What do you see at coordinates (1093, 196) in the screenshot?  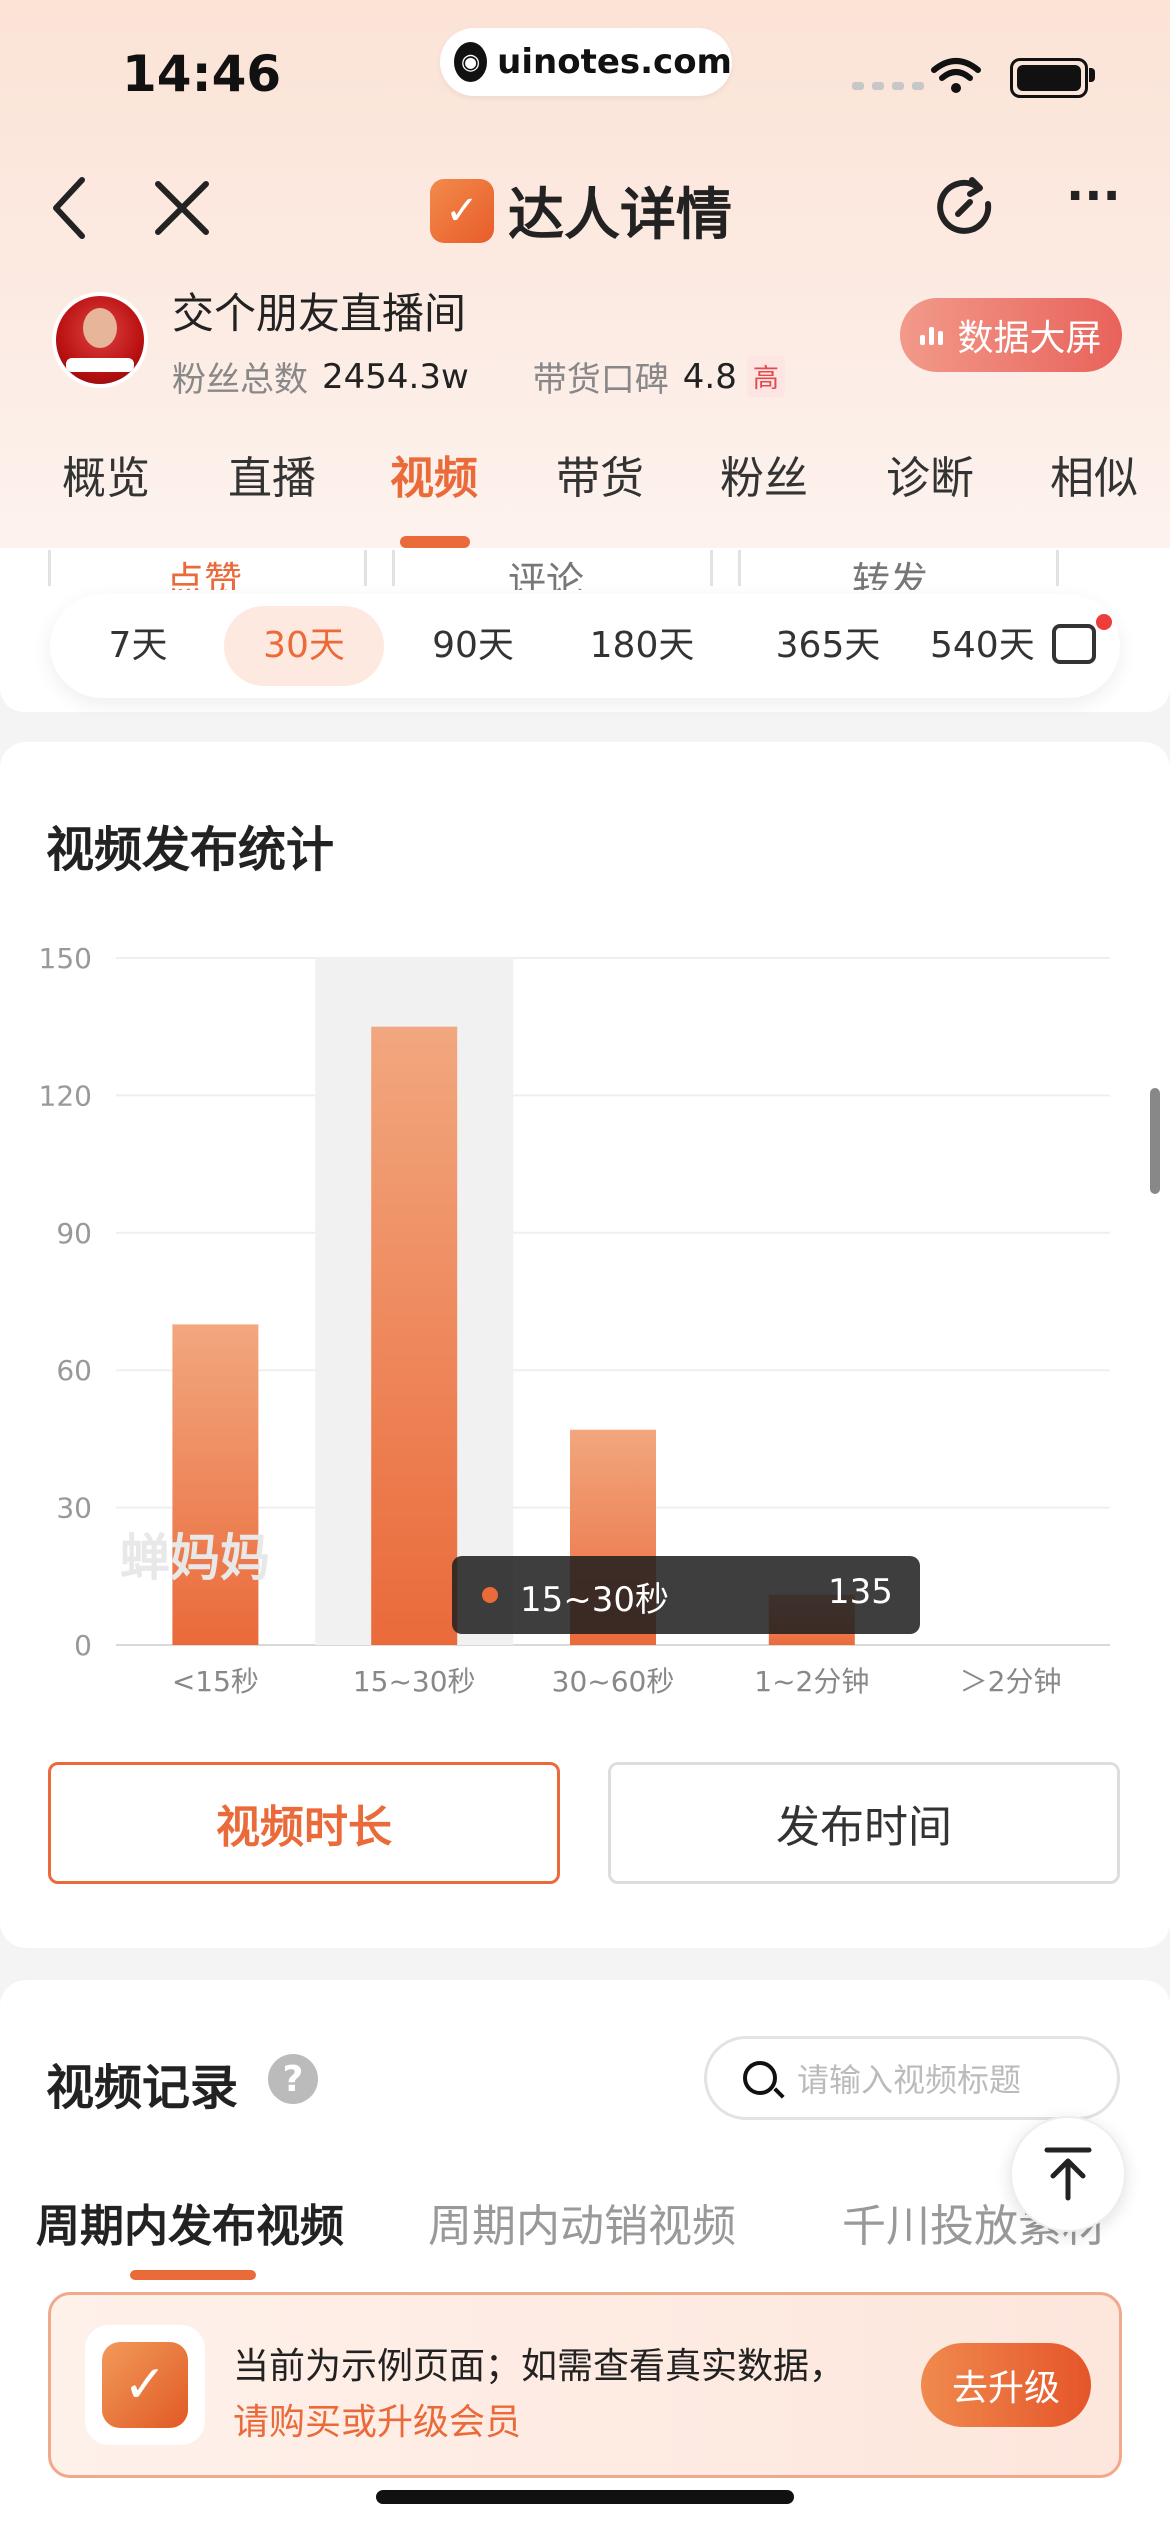 I see `more-icon: ···` at bounding box center [1093, 196].